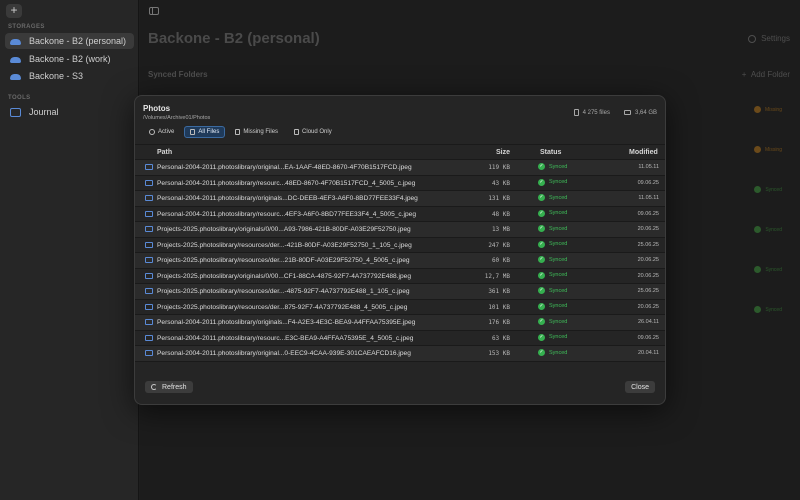  What do you see at coordinates (500, 183) in the screenshot?
I see `file-size: 43 KB` at bounding box center [500, 183].